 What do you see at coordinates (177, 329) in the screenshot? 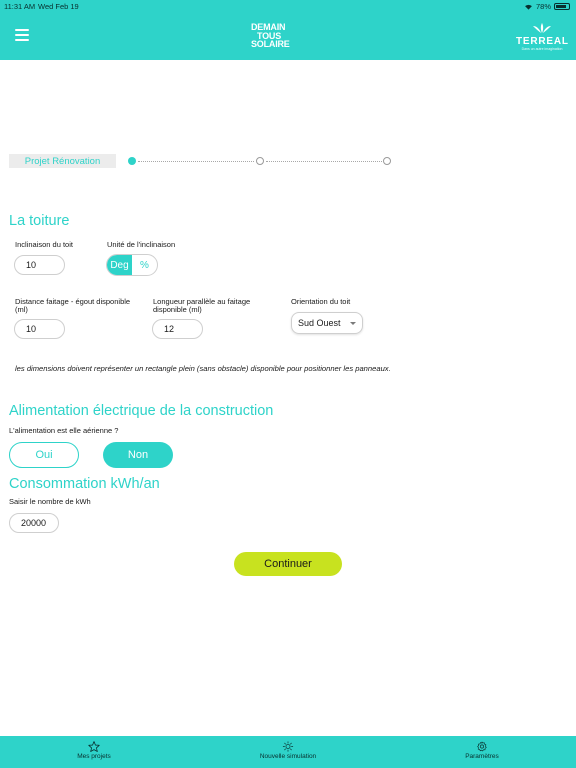
I see `longueur-input: 12` at bounding box center [177, 329].